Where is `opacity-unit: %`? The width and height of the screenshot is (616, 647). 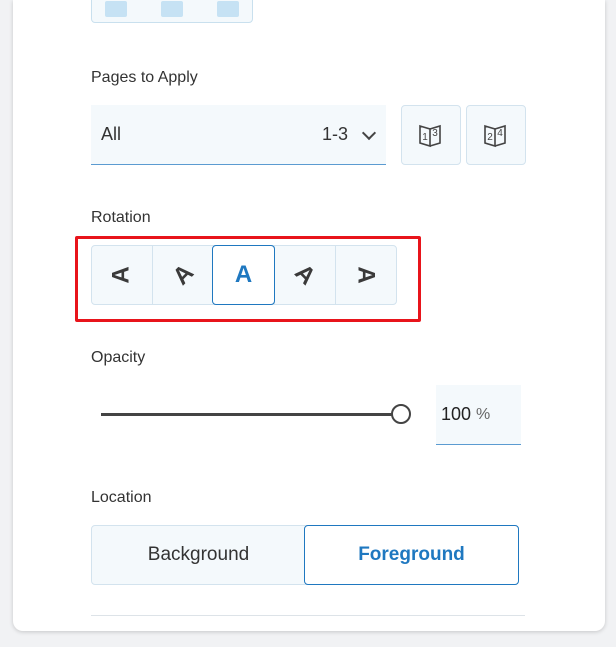 opacity-unit: % is located at coordinates (483, 414).